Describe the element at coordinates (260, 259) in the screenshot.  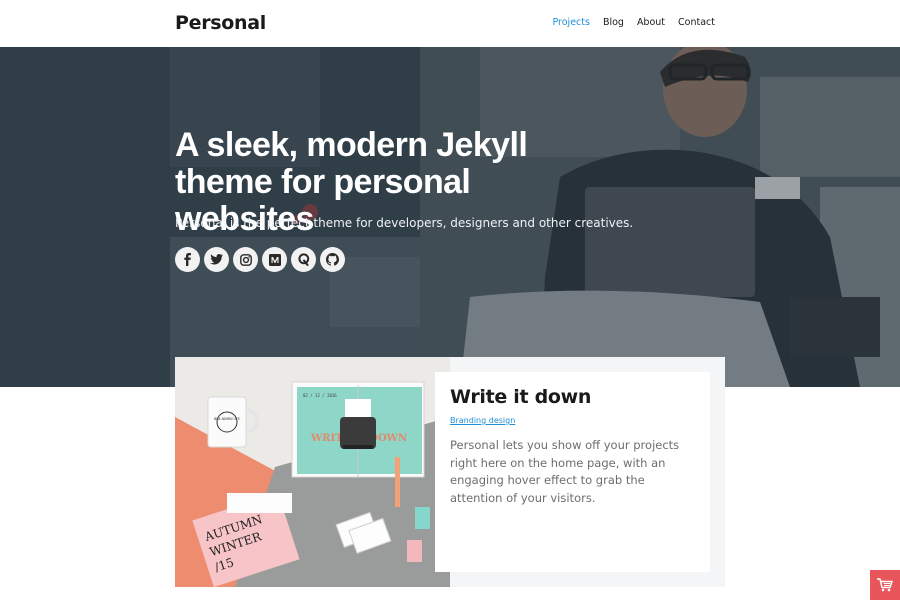
I see `social-links` at that location.